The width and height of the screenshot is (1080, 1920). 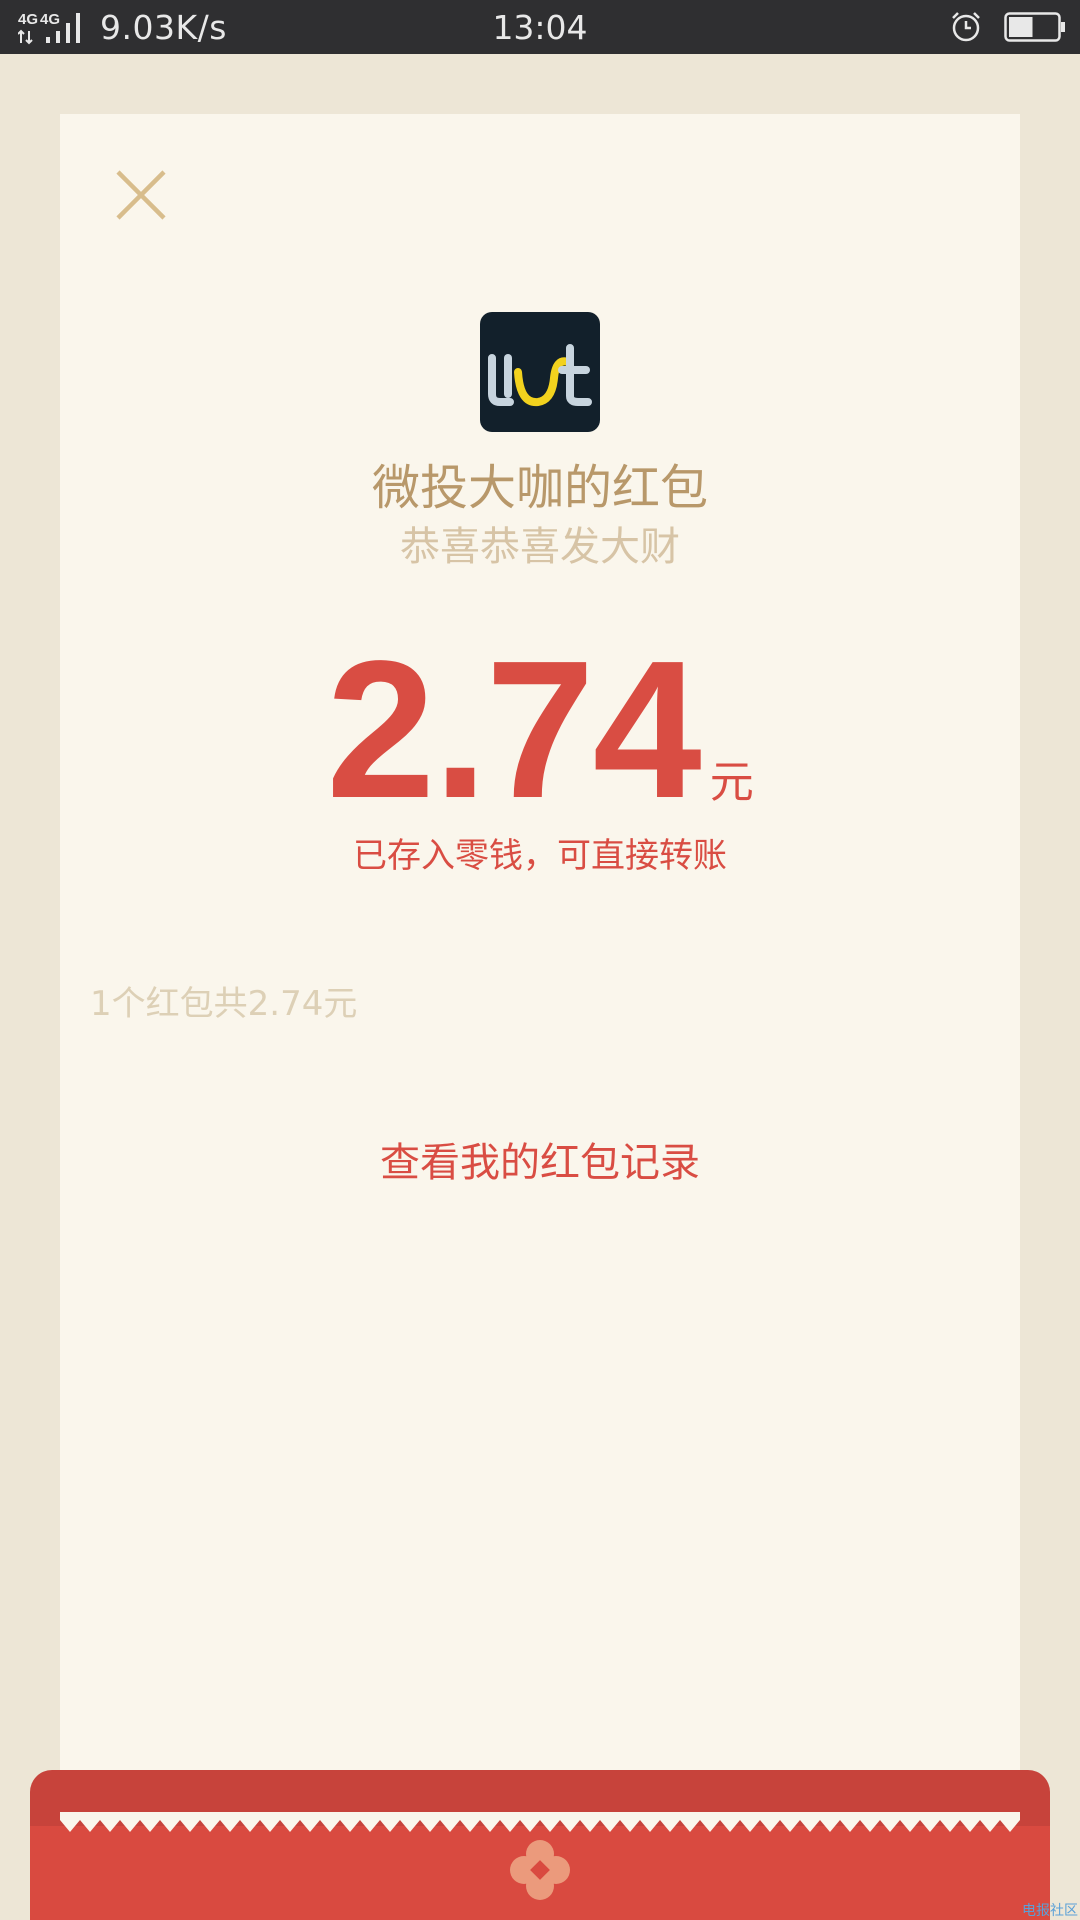 I want to click on amount-row: 2.74 元, so click(x=540, y=730).